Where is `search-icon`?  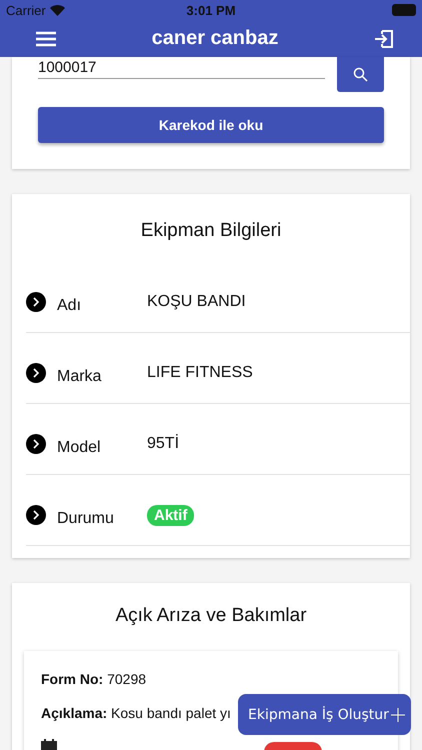 search-icon is located at coordinates (360, 74).